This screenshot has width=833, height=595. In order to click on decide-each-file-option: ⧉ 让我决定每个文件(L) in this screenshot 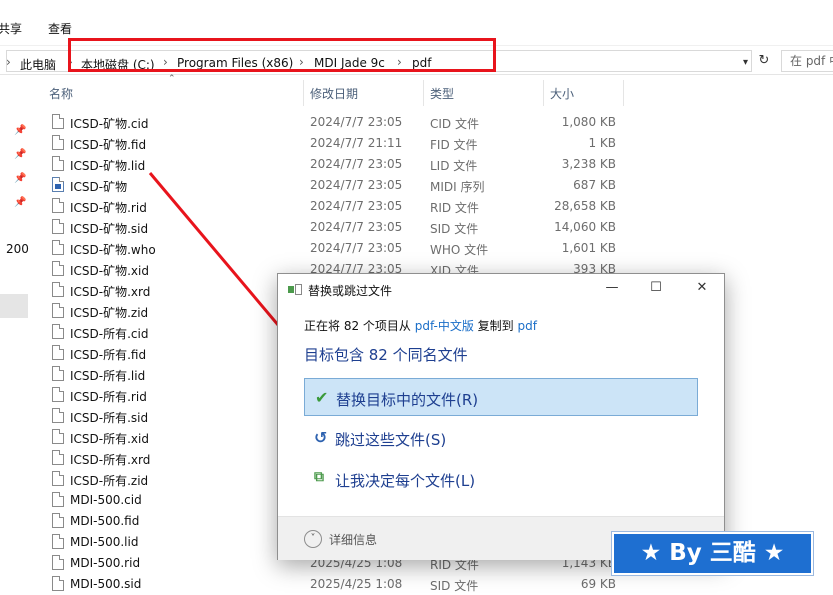, I will do `click(501, 479)`.